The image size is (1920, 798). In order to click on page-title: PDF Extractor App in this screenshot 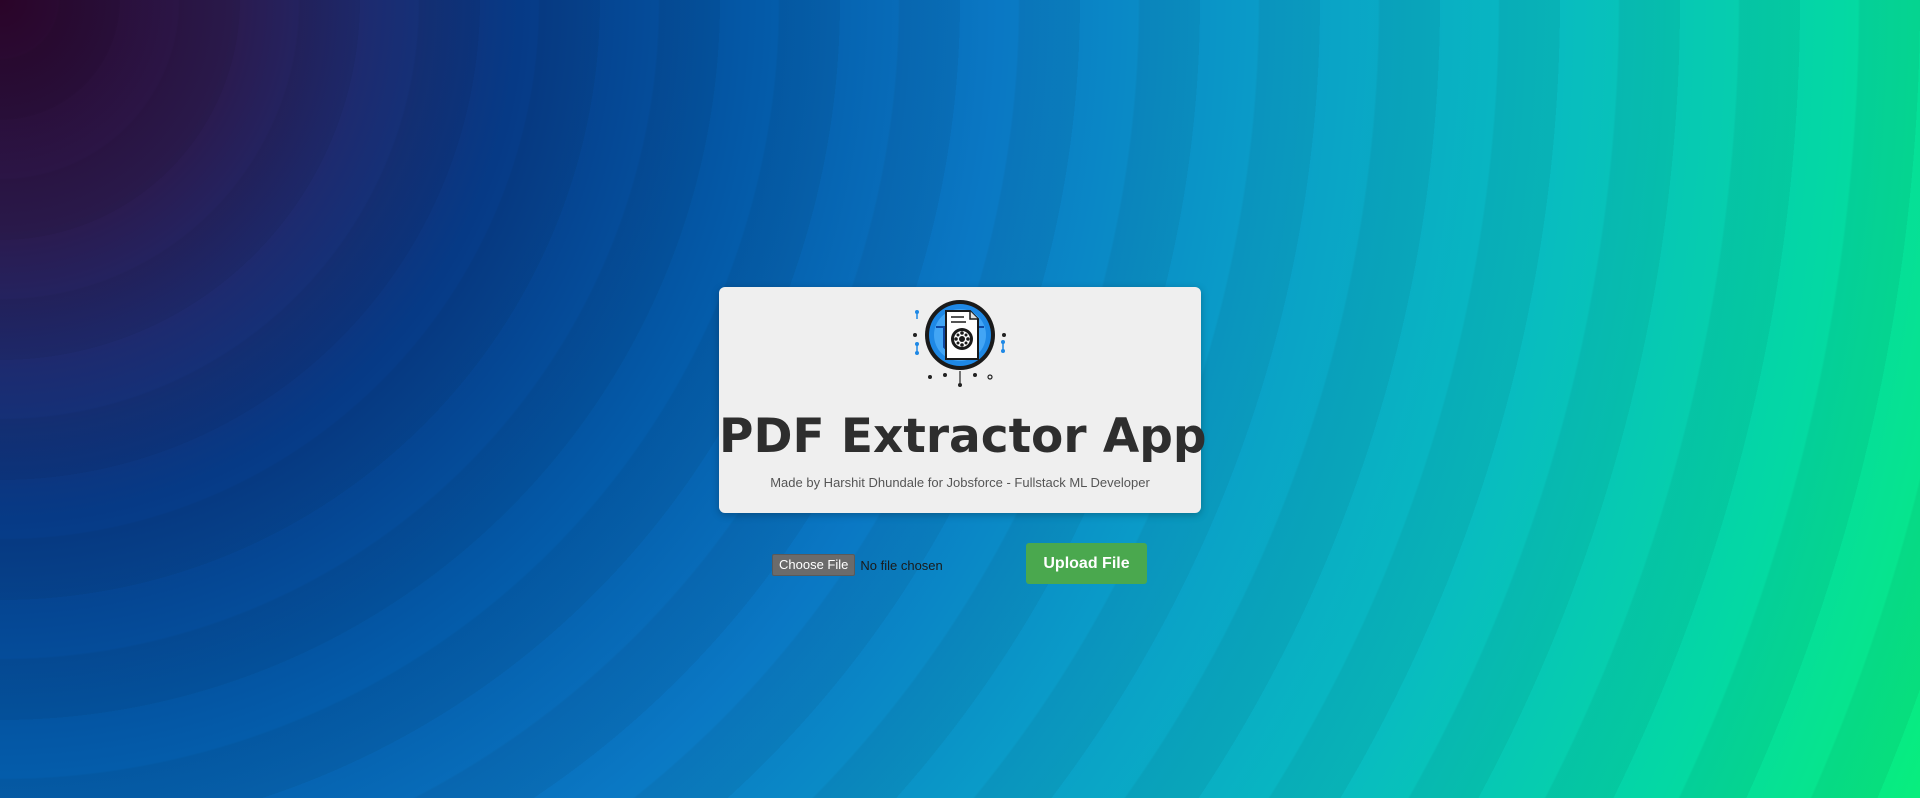, I will do `click(963, 436)`.